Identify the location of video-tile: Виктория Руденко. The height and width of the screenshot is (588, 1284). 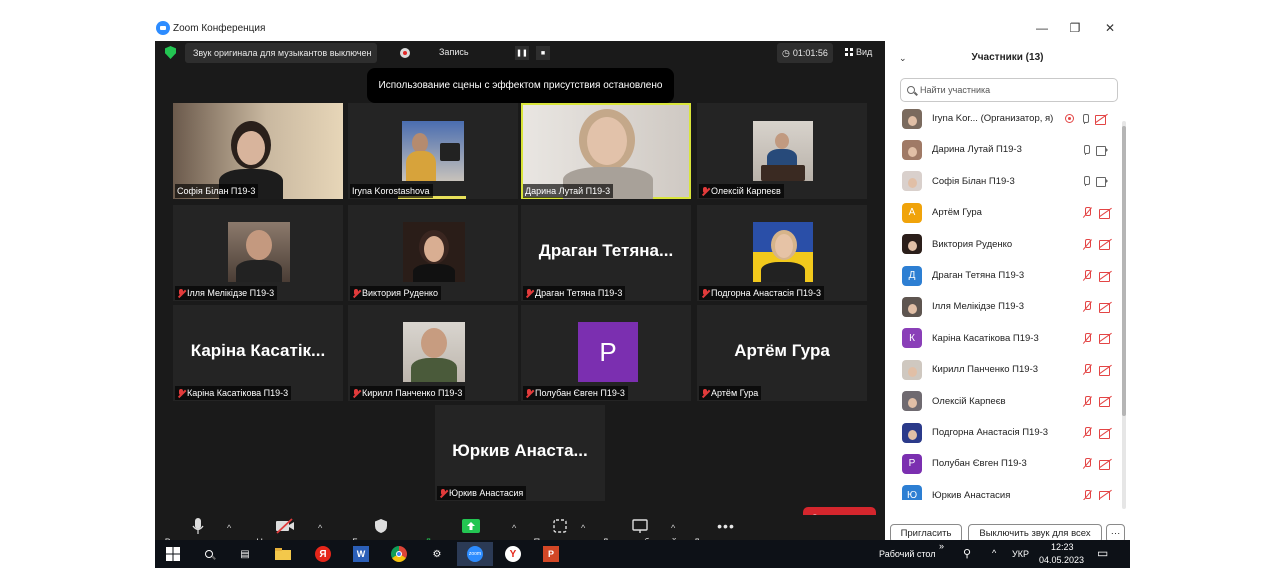
(433, 253).